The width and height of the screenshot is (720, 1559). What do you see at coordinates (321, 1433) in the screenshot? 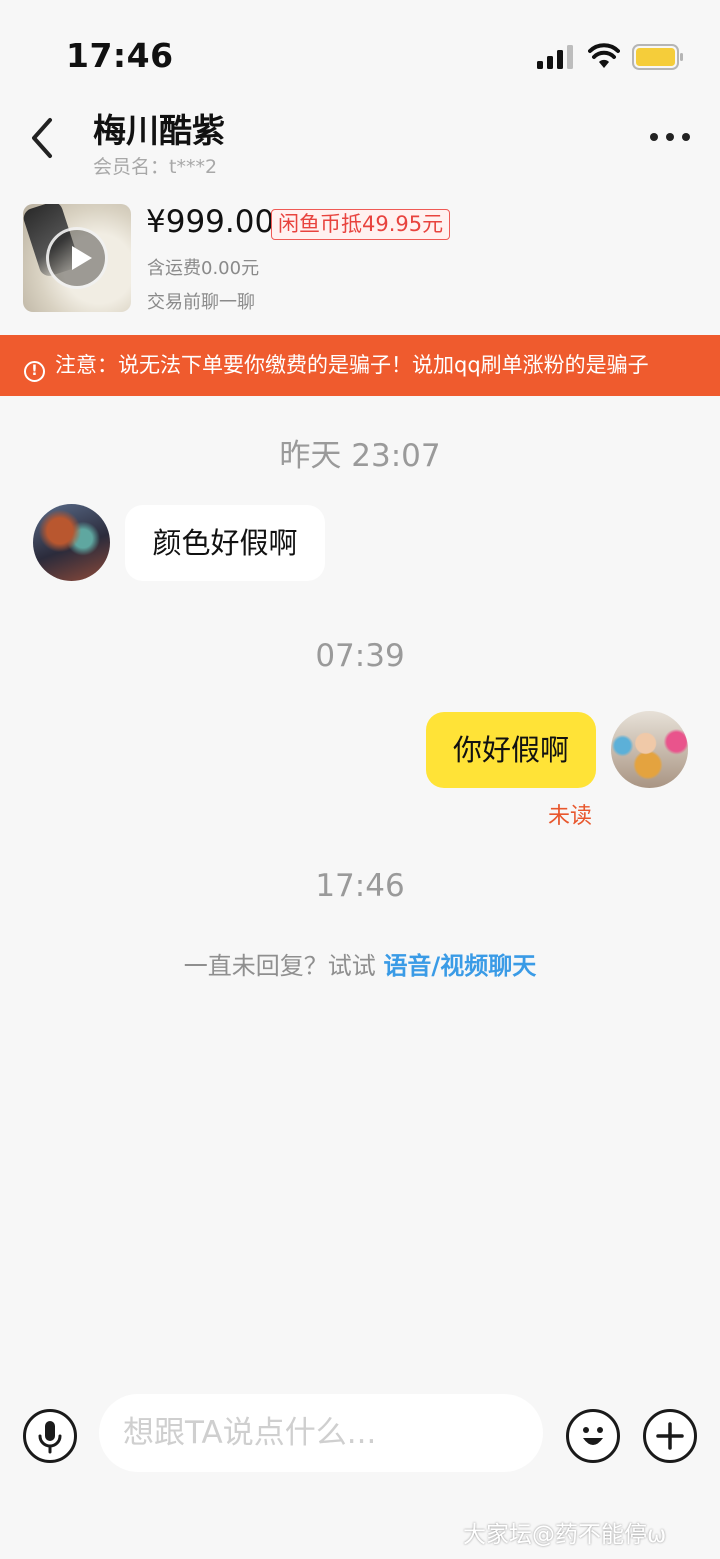
I see `message-input` at bounding box center [321, 1433].